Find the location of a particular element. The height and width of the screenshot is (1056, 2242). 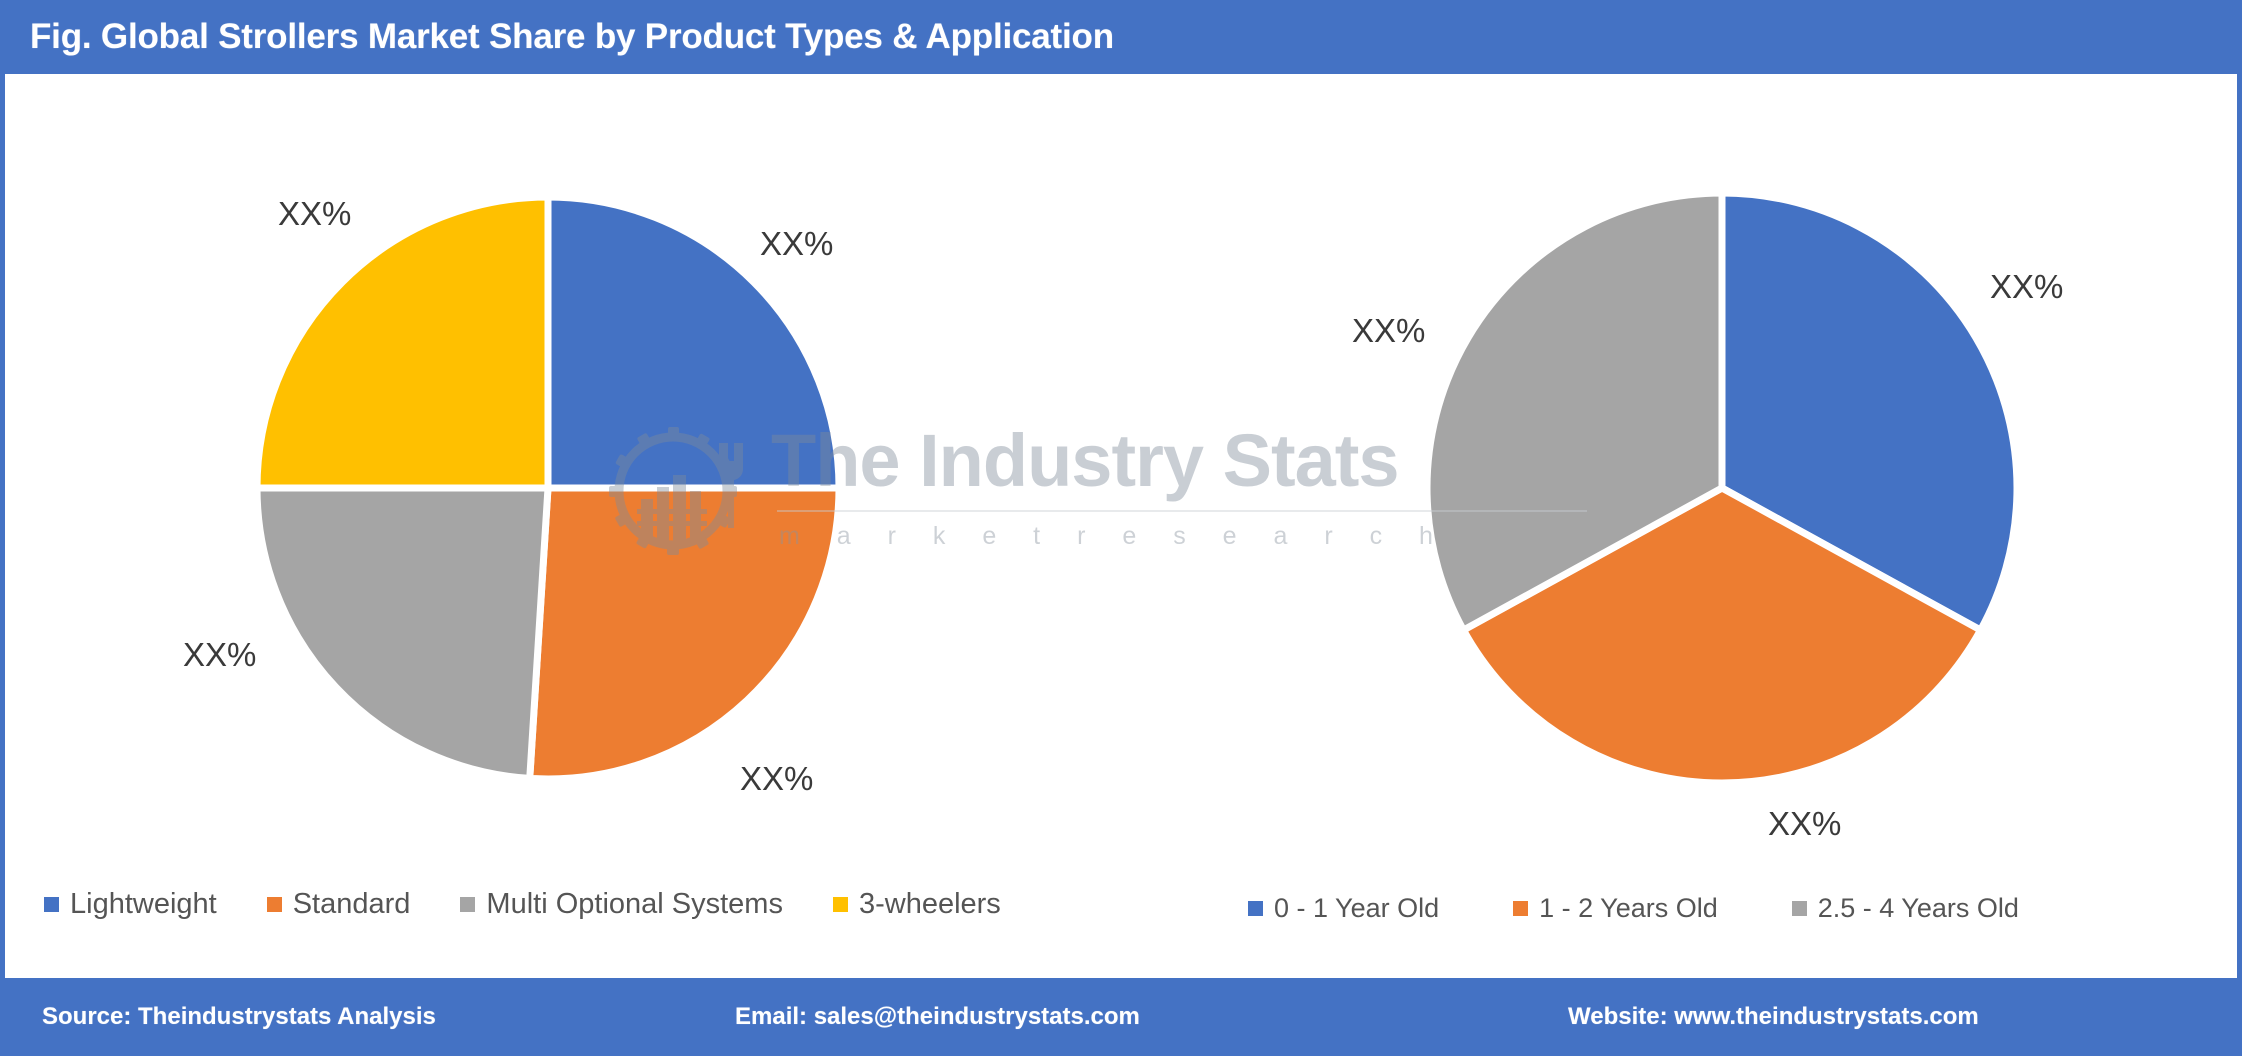

legend-item-label: Multi Optional Systems is located at coordinates (634, 904).